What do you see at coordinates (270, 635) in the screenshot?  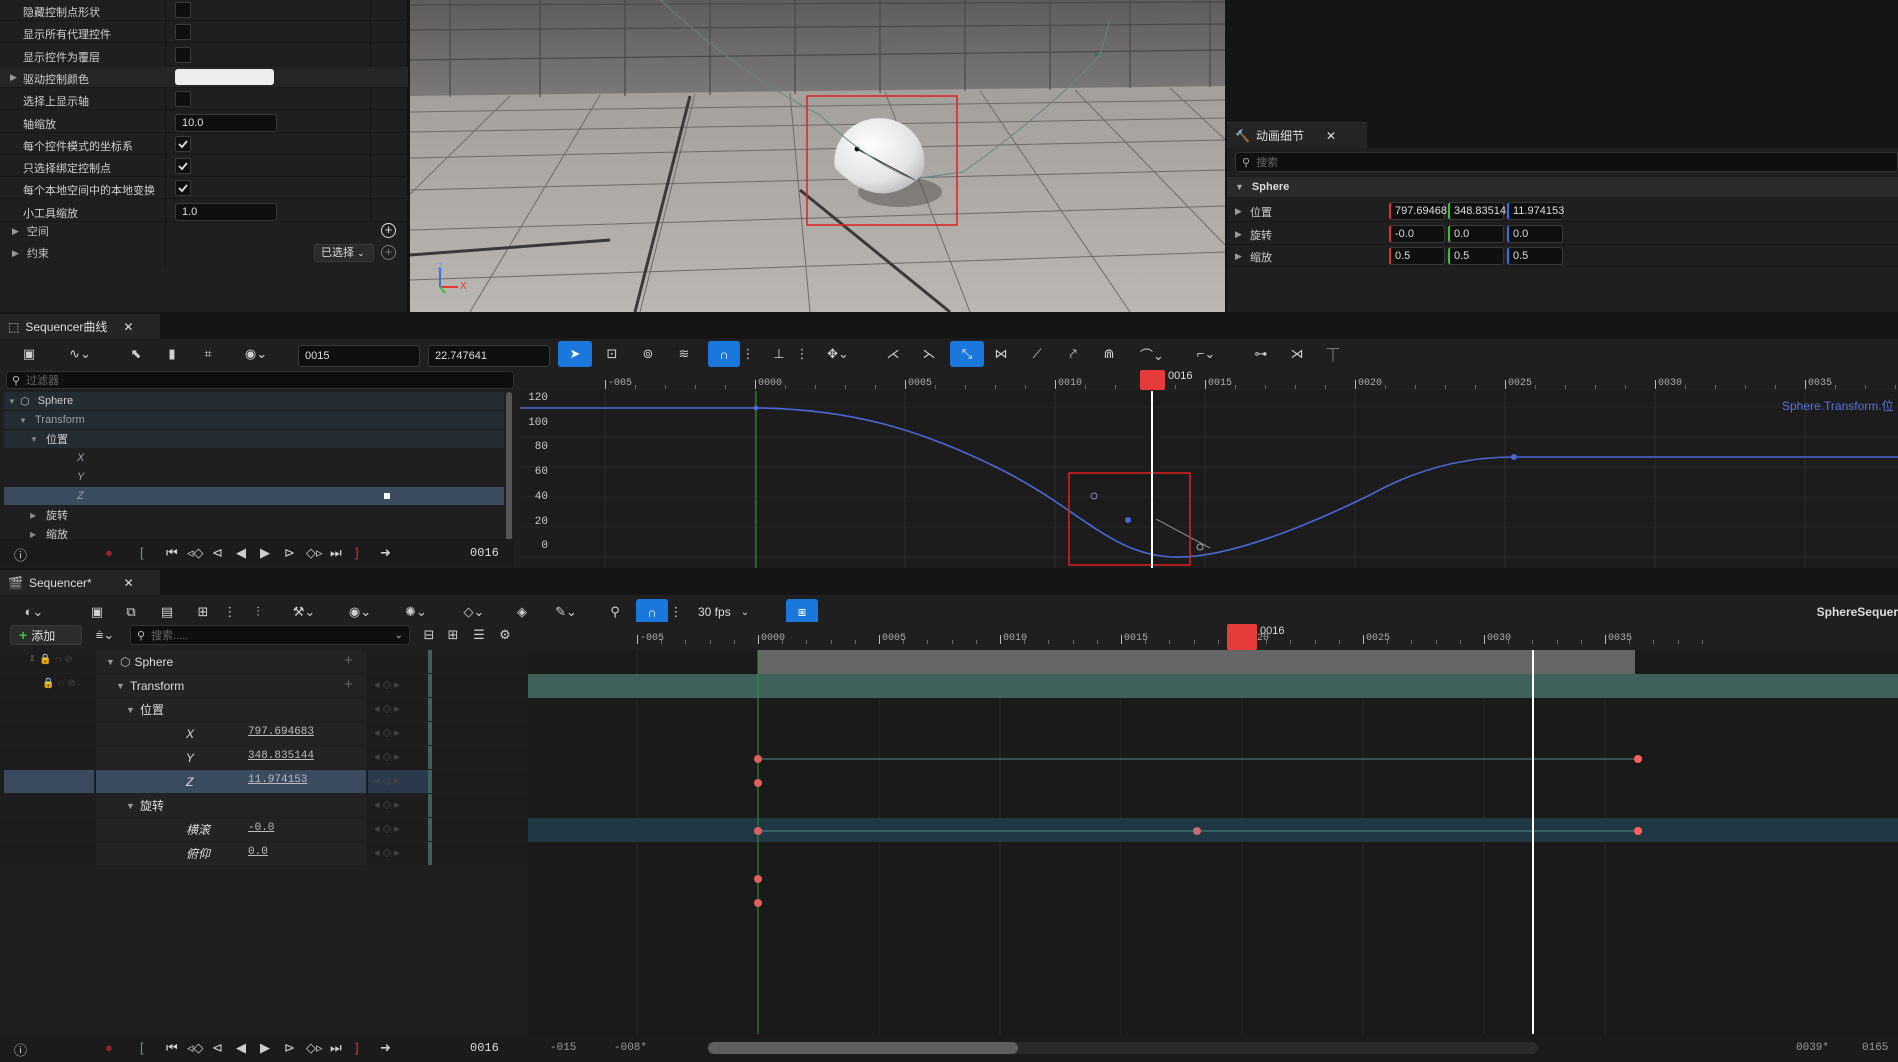 I see `track-search-input: ⚲ 搜索..... ⌄` at bounding box center [270, 635].